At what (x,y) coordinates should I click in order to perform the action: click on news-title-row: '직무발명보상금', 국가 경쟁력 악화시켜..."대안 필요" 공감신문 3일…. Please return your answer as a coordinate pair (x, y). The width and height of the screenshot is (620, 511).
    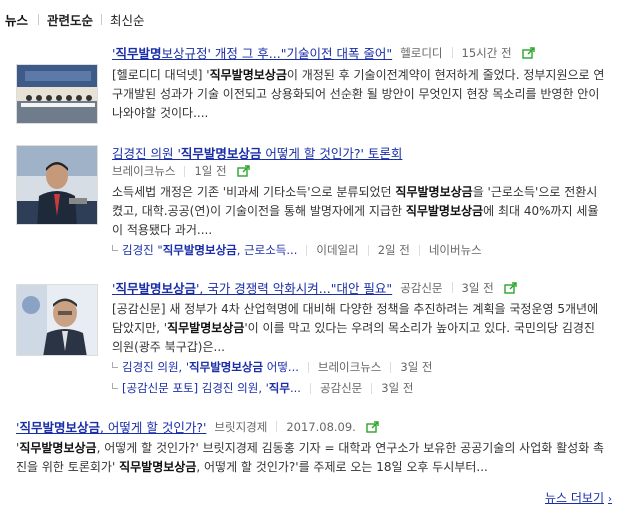
    Looking at the image, I should click on (315, 287).